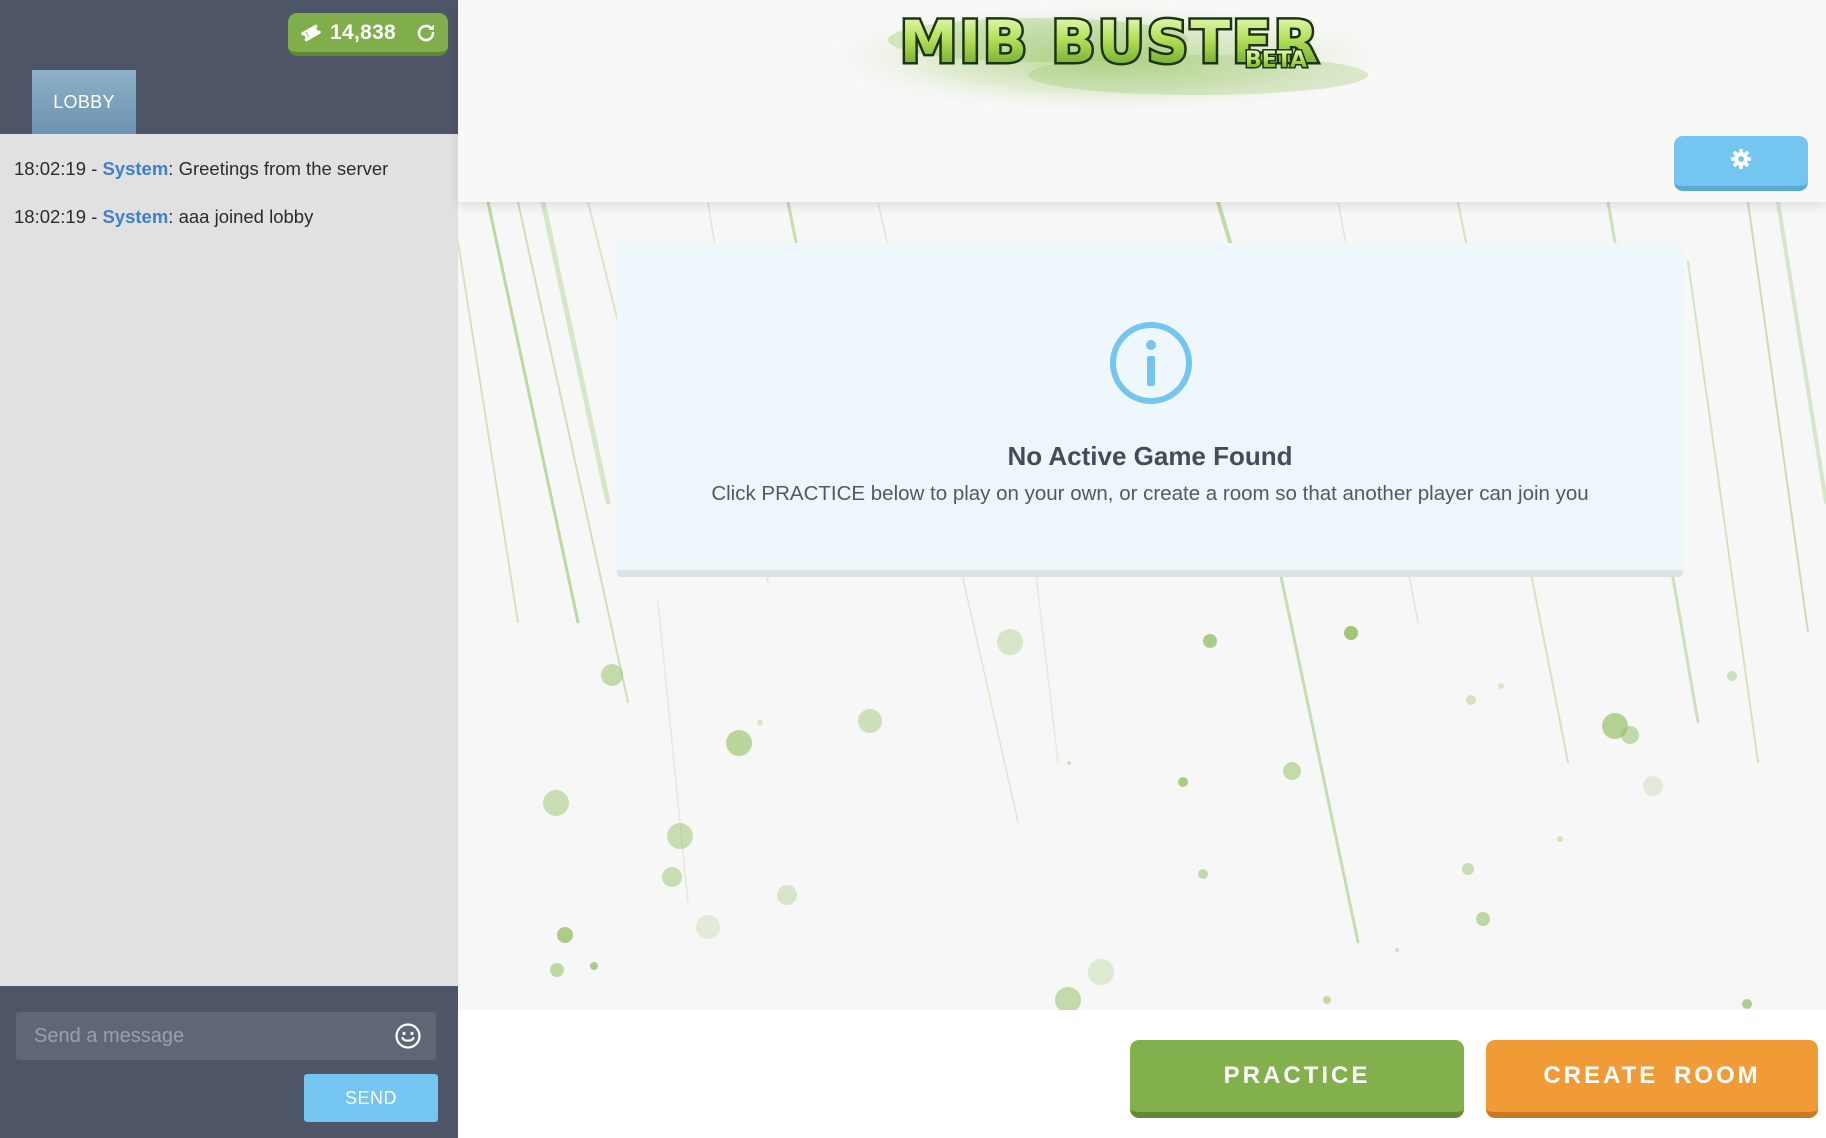  I want to click on settings-button, so click(1741, 163).